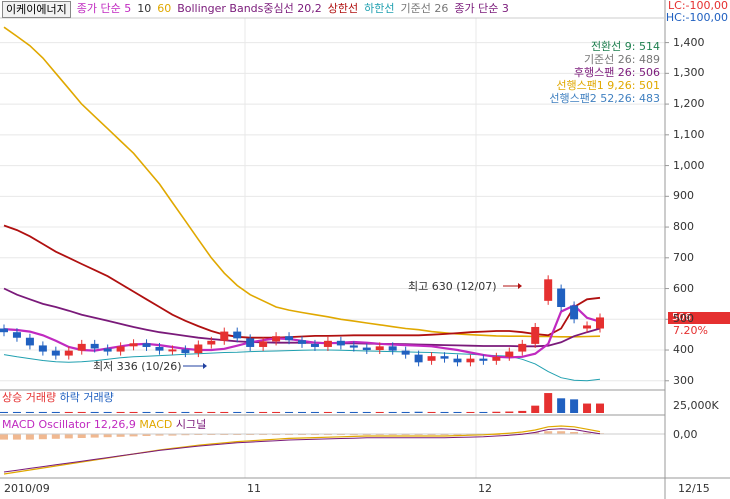  I want to click on y-tick-label: 700, so click(683, 257).